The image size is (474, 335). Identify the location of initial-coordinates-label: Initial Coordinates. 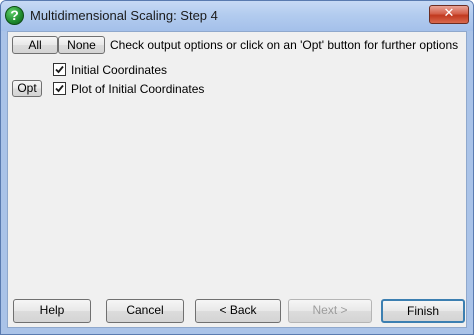
(119, 70).